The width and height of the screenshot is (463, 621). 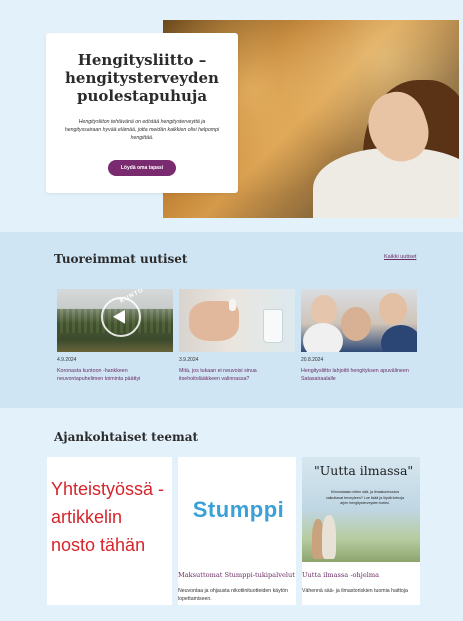 I want to click on stumppi-image: Stumppi, so click(x=237, y=509).